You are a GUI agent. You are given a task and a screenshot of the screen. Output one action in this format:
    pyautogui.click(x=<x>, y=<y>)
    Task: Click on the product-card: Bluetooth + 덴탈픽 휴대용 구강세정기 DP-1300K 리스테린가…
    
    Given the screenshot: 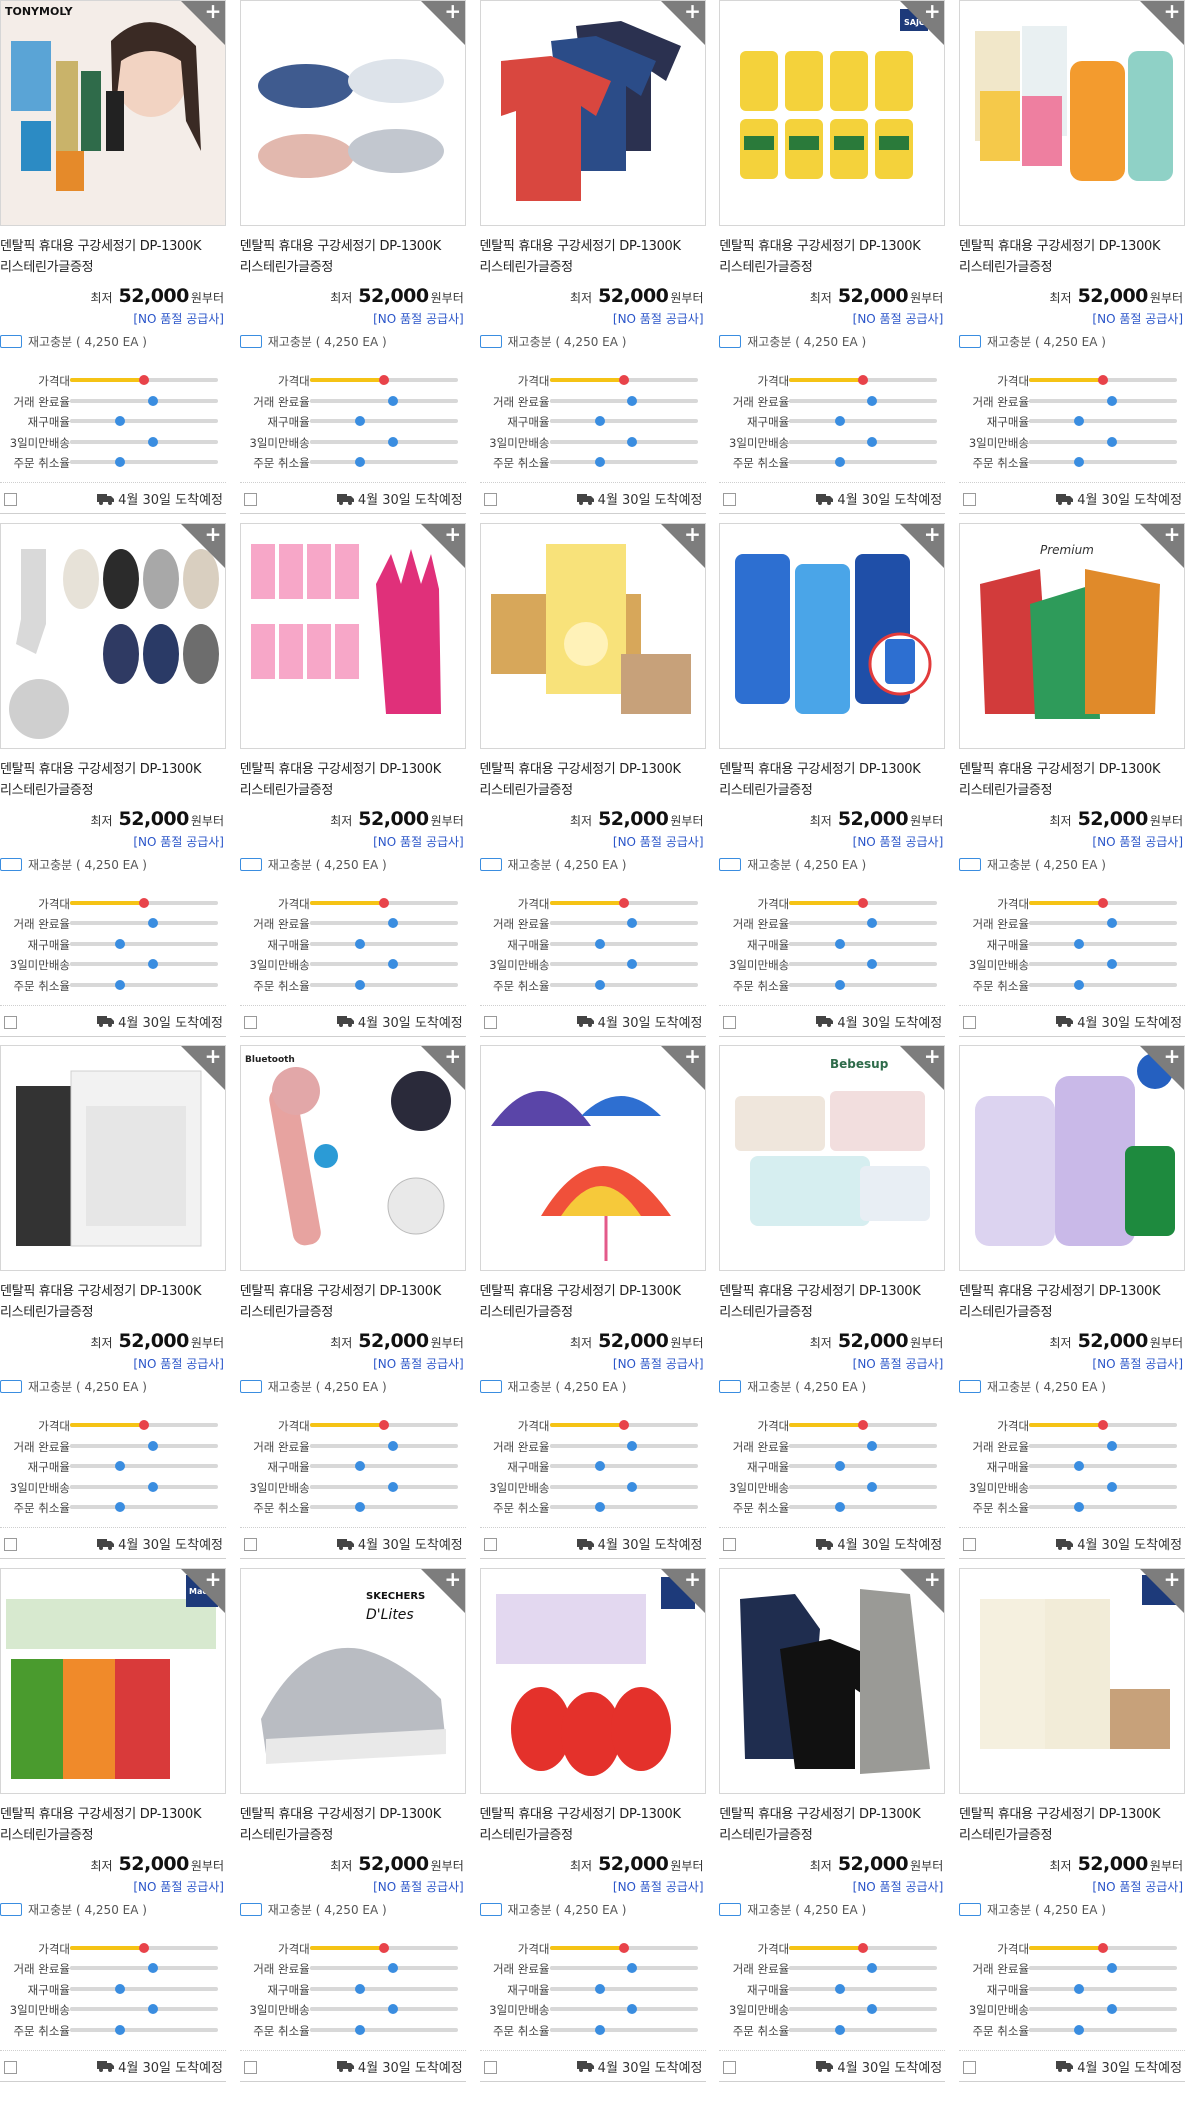 What is the action you would take?
    pyautogui.click(x=352, y=1305)
    